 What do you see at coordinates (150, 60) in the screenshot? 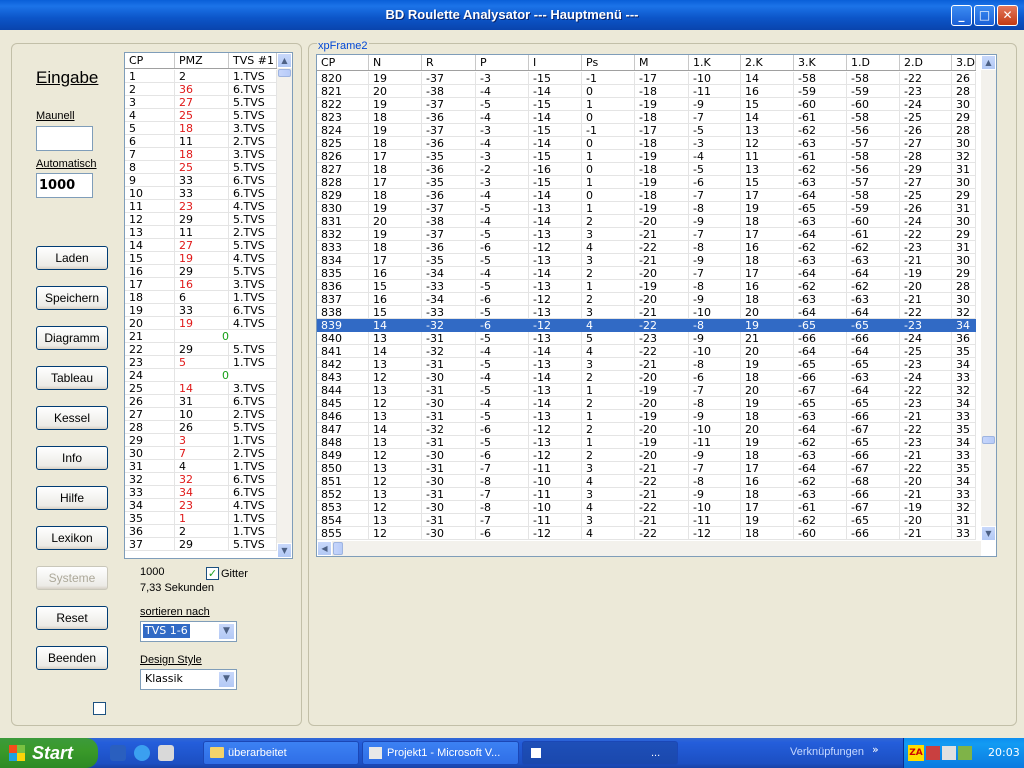
I see `pmz-grid-header-cell: CP` at bounding box center [150, 60].